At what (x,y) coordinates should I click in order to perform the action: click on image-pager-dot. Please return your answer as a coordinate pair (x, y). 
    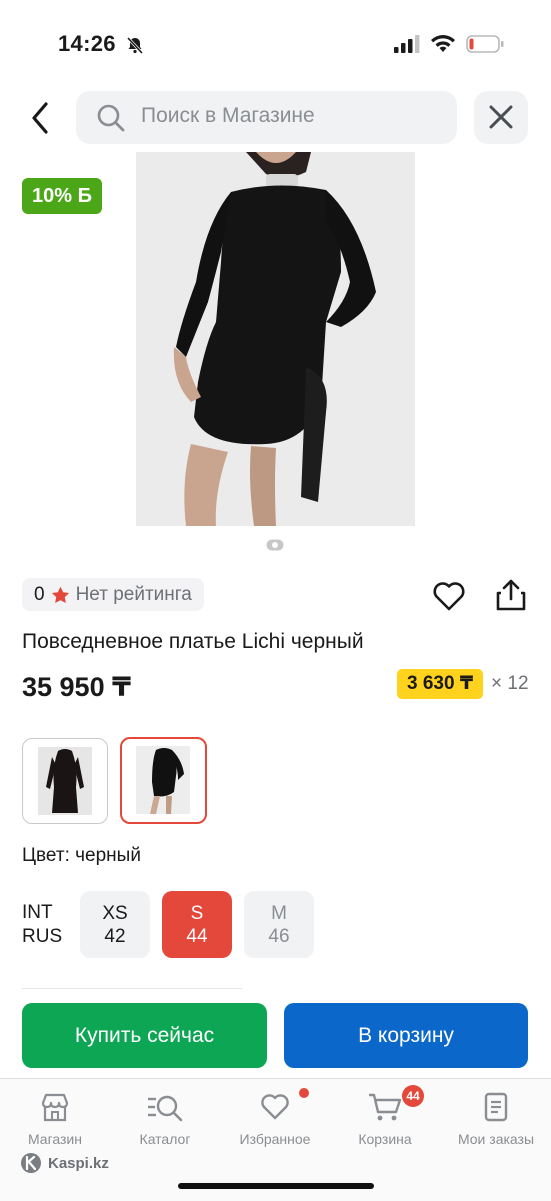
    Looking at the image, I should click on (275, 545).